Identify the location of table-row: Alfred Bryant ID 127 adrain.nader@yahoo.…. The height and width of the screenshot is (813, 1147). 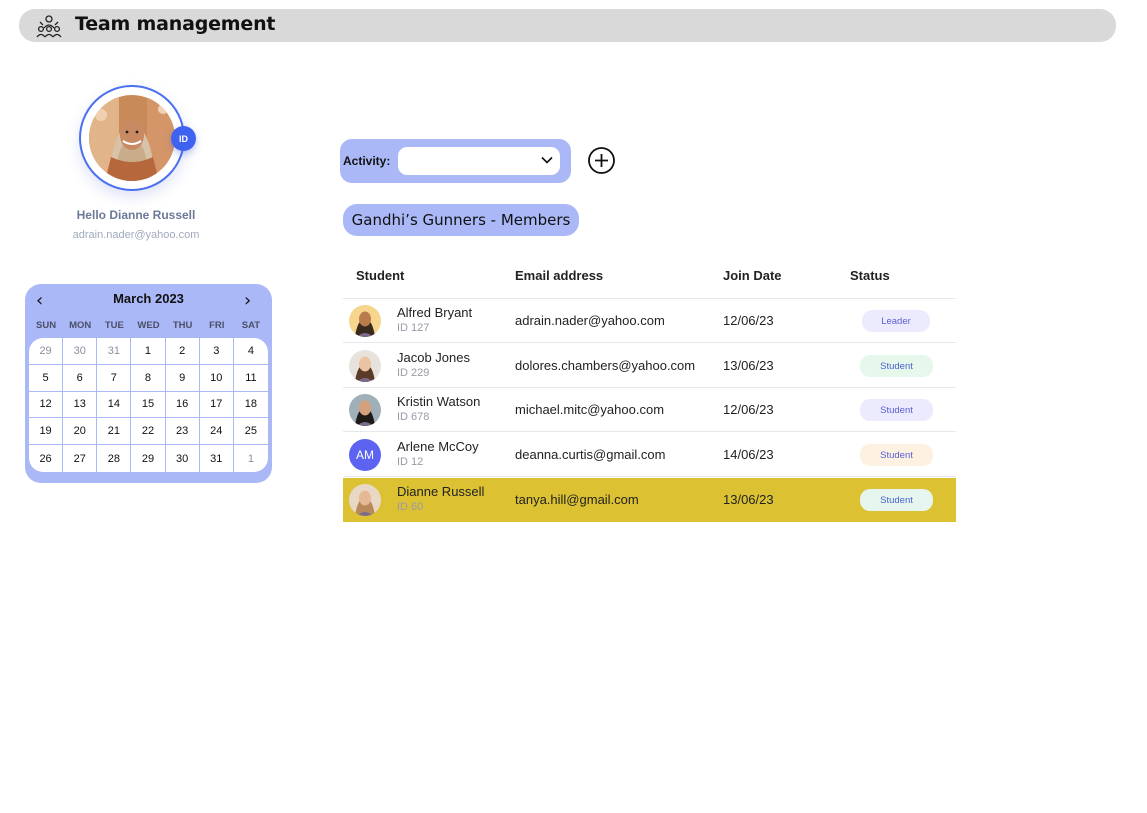
(649, 321).